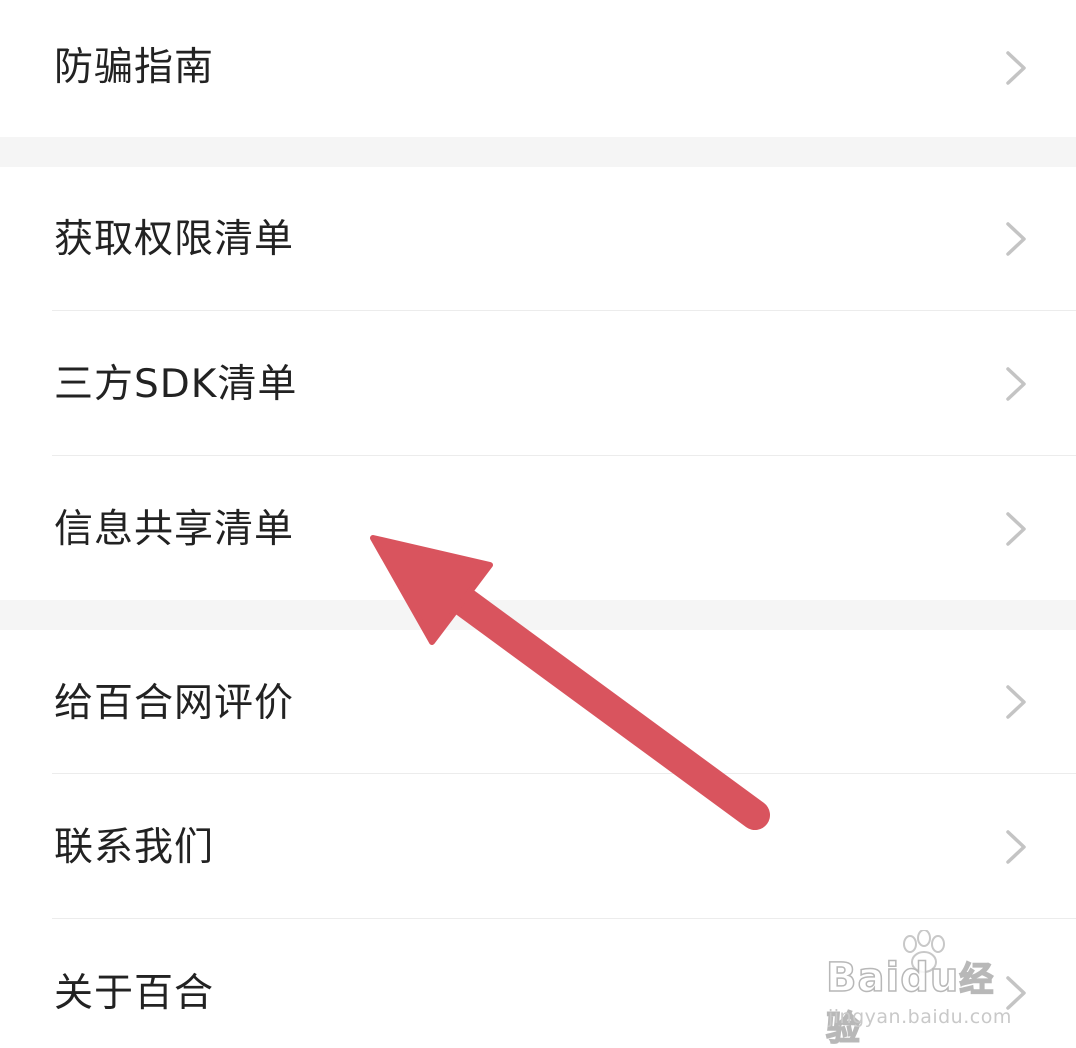 The width and height of the screenshot is (1076, 1048). Describe the element at coordinates (538, 68) in the screenshot. I see `menu-item-anti-fraud-guide: 防骗指南` at that location.